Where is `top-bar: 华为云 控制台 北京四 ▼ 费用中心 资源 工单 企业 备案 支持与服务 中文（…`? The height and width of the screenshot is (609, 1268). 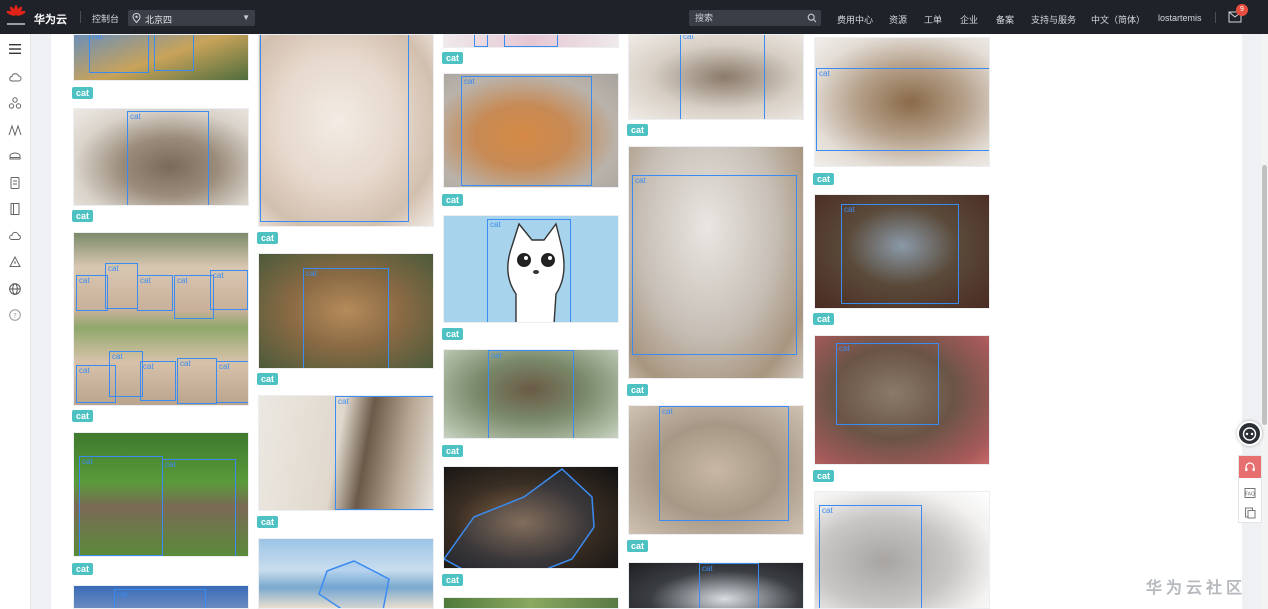 top-bar: 华为云 控制台 北京四 ▼ 费用中心 资源 工单 企业 备案 支持与服务 中文（… is located at coordinates (634, 17).